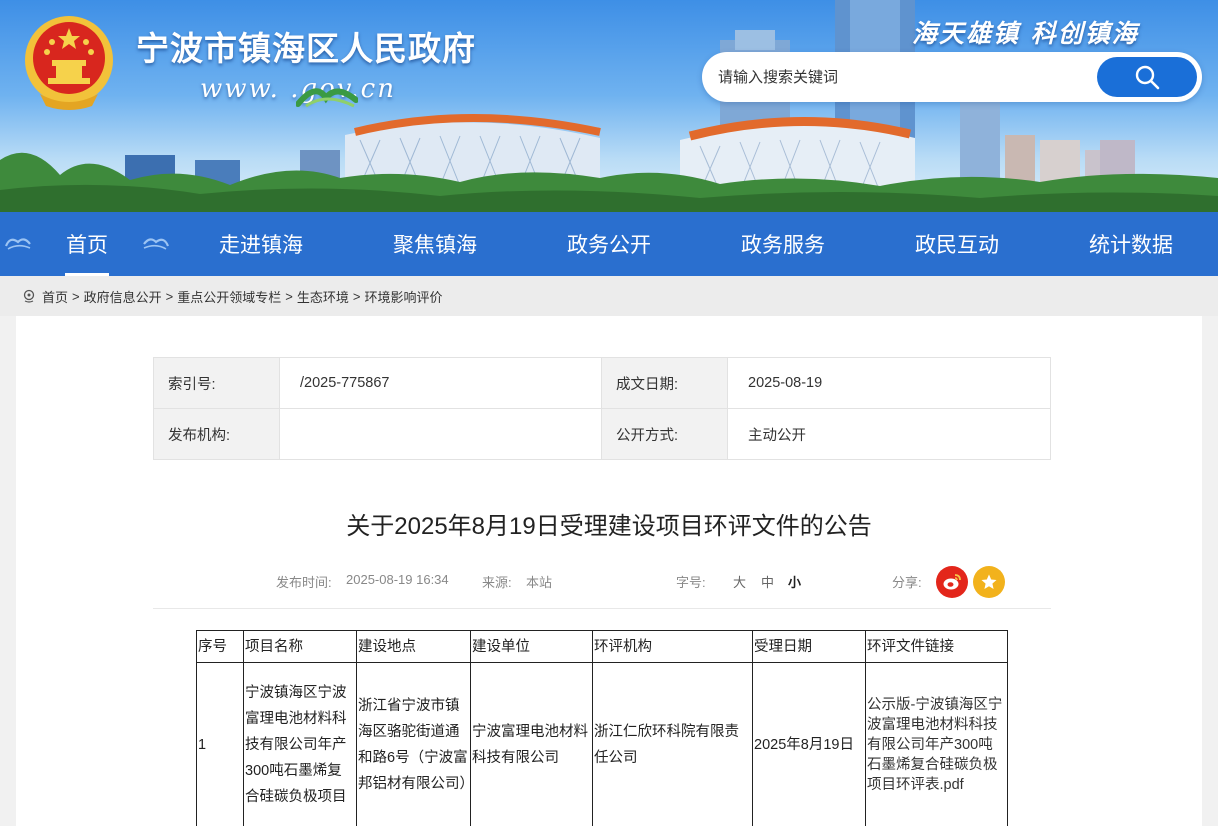 The height and width of the screenshot is (826, 1218). Describe the element at coordinates (903, 77) in the screenshot. I see `search-input` at that location.